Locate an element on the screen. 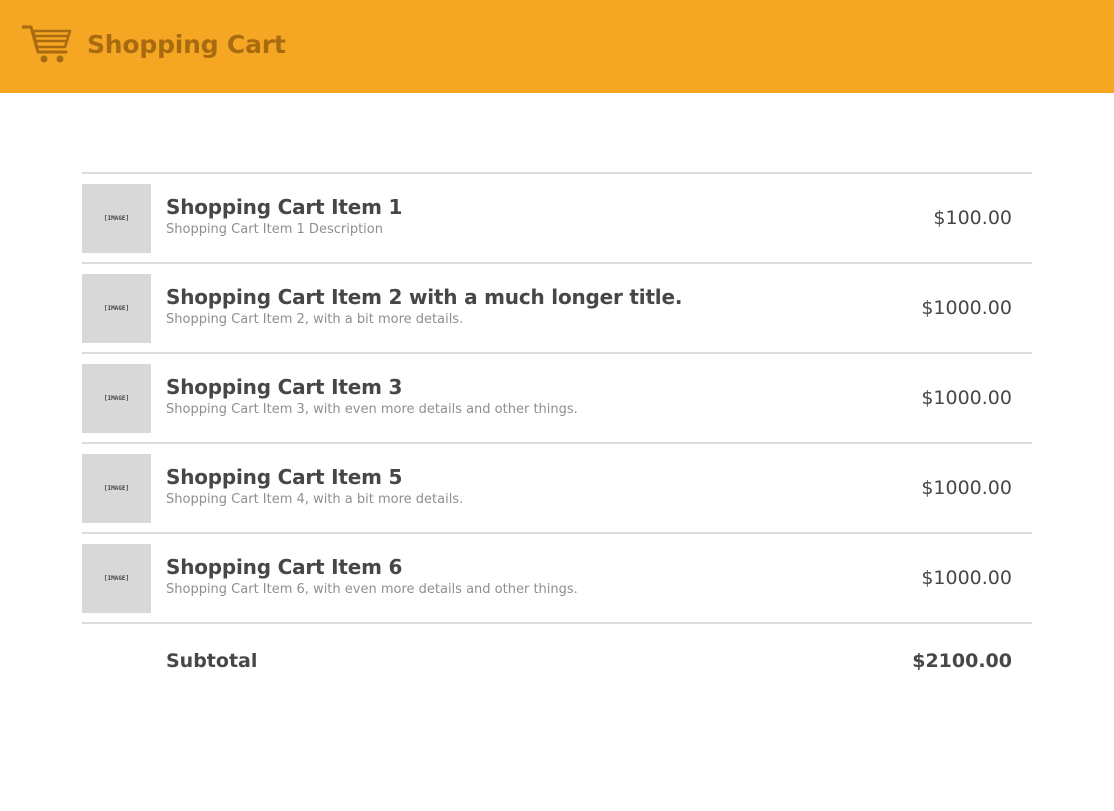 The height and width of the screenshot is (811, 1114). subtotal-label: Subtotal is located at coordinates (212, 661).